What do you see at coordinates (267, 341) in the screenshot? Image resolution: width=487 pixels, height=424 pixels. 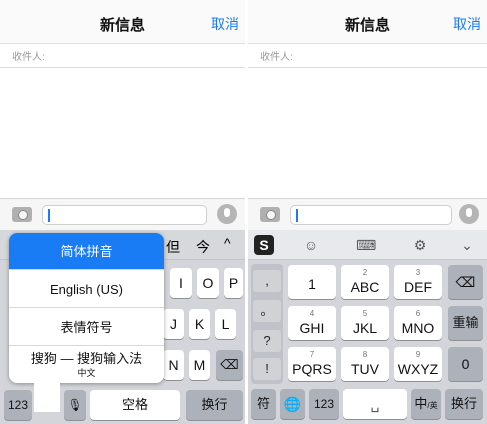 I see `punct-question: ?` at bounding box center [267, 341].